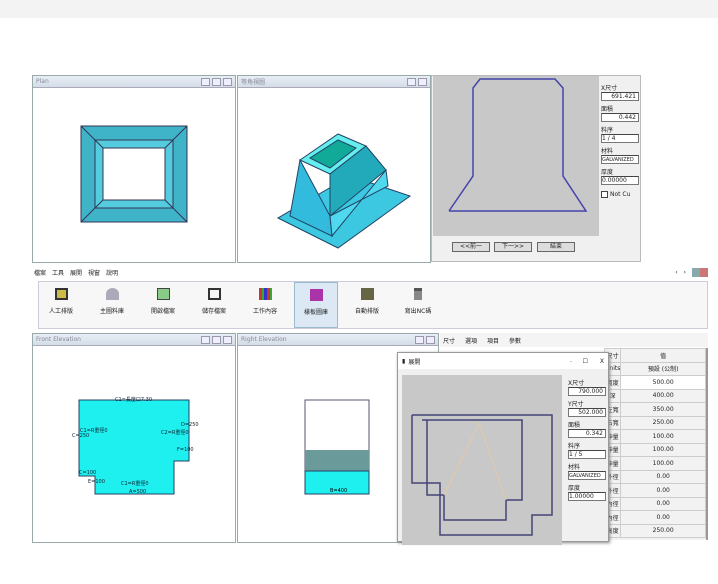 The image size is (718, 584). I want to click on row-value: 350.00, so click(663, 409).